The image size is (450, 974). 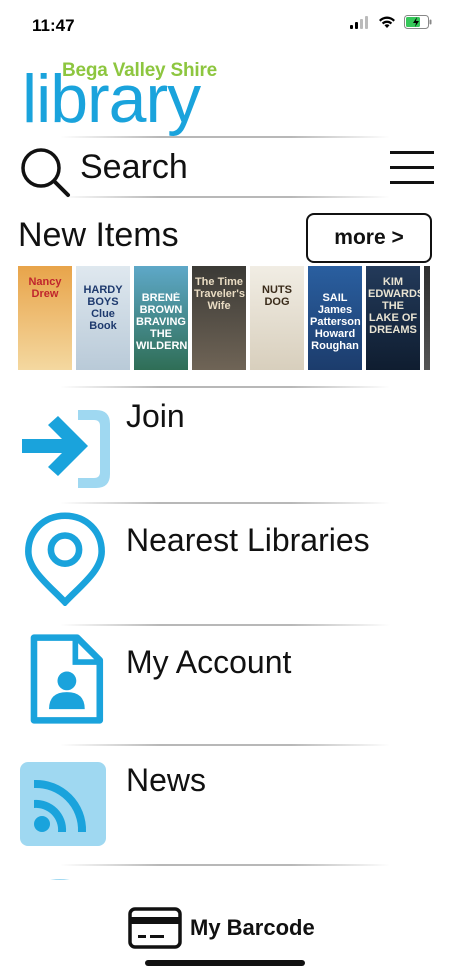 I want to click on book-cover: SAIL James Patterson Howard Roughan, so click(x=335, y=318).